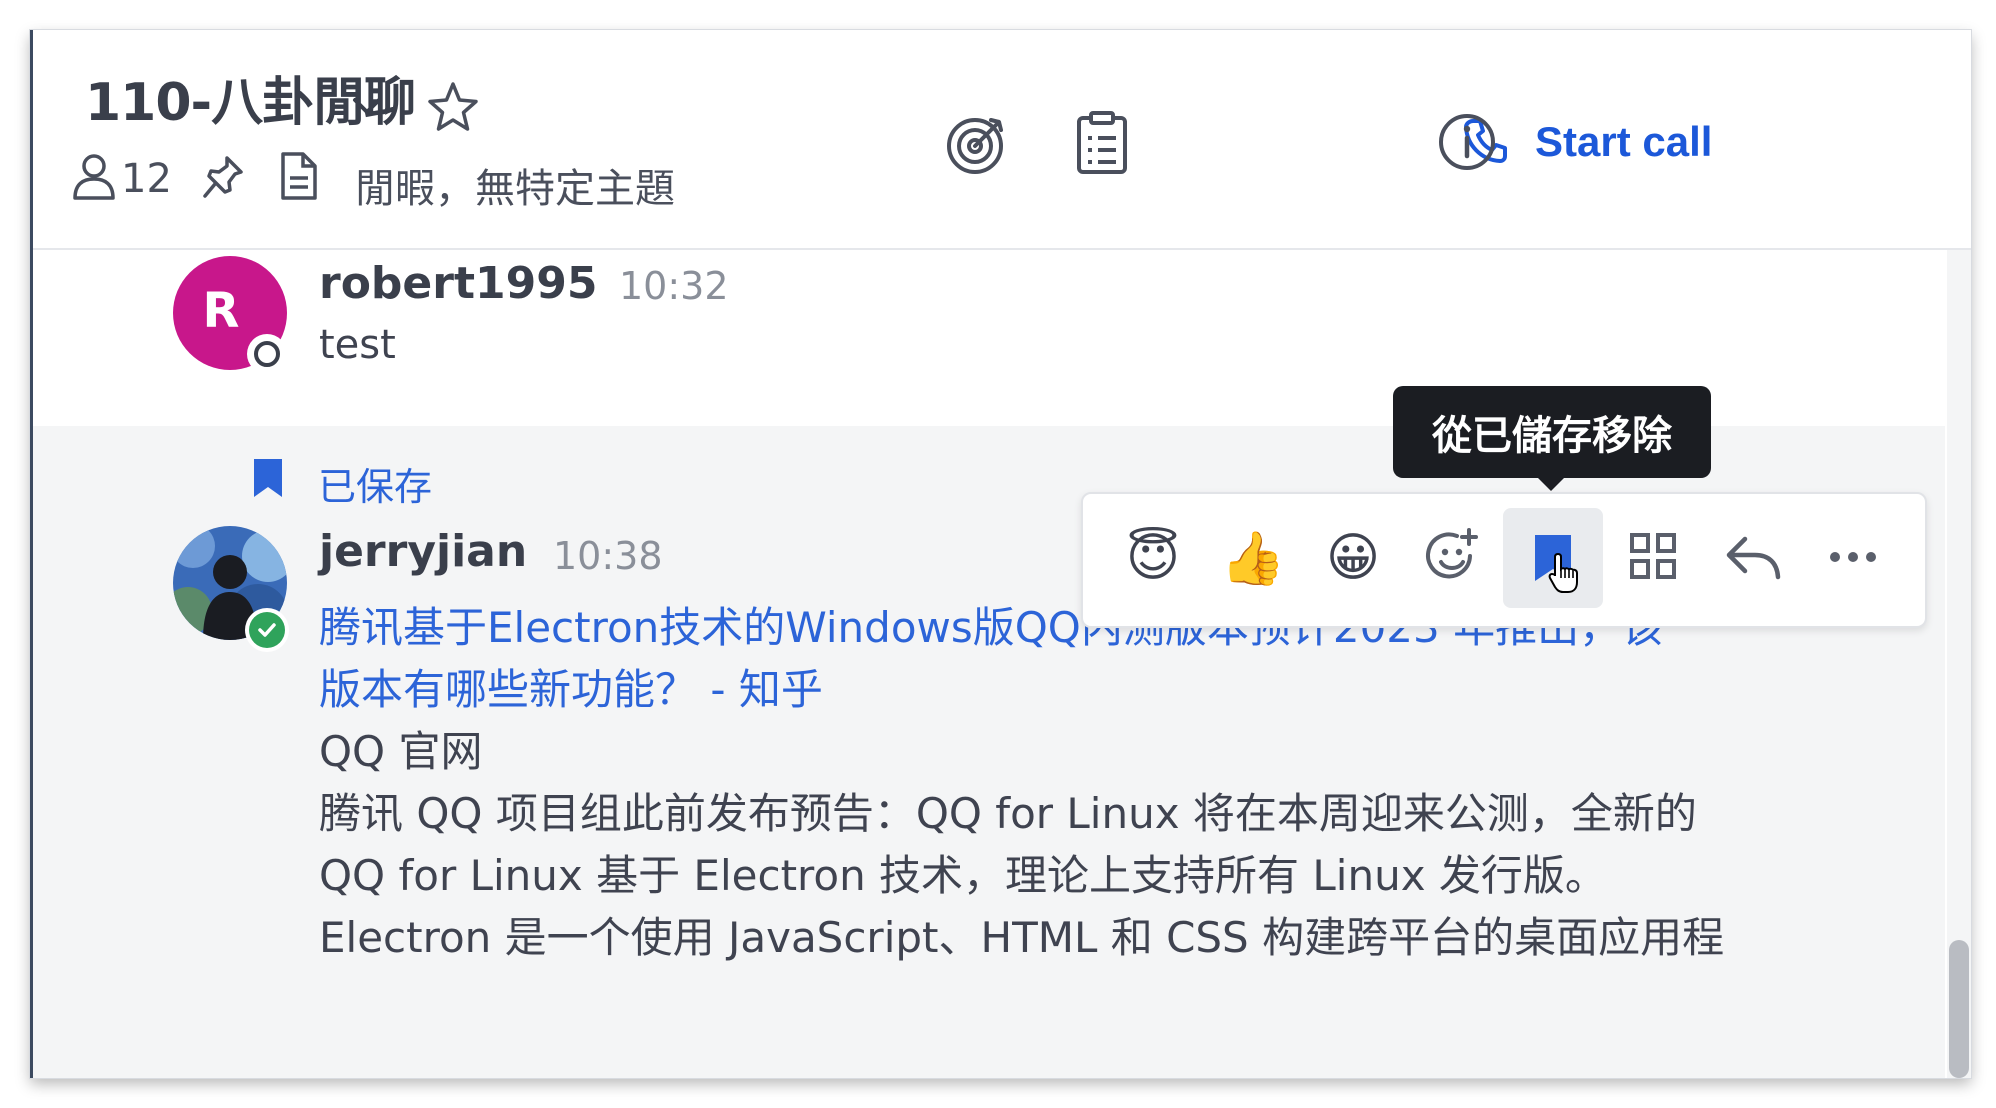 The width and height of the screenshot is (1996, 1108). Describe the element at coordinates (1551, 484) in the screenshot. I see `tooltip-arrow` at that location.